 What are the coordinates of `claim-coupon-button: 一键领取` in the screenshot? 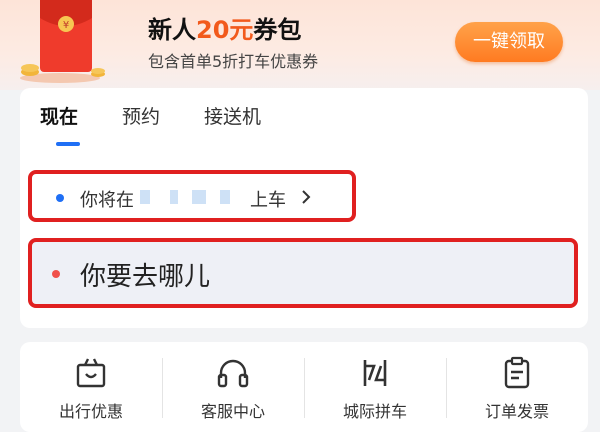 It's located at (509, 42).